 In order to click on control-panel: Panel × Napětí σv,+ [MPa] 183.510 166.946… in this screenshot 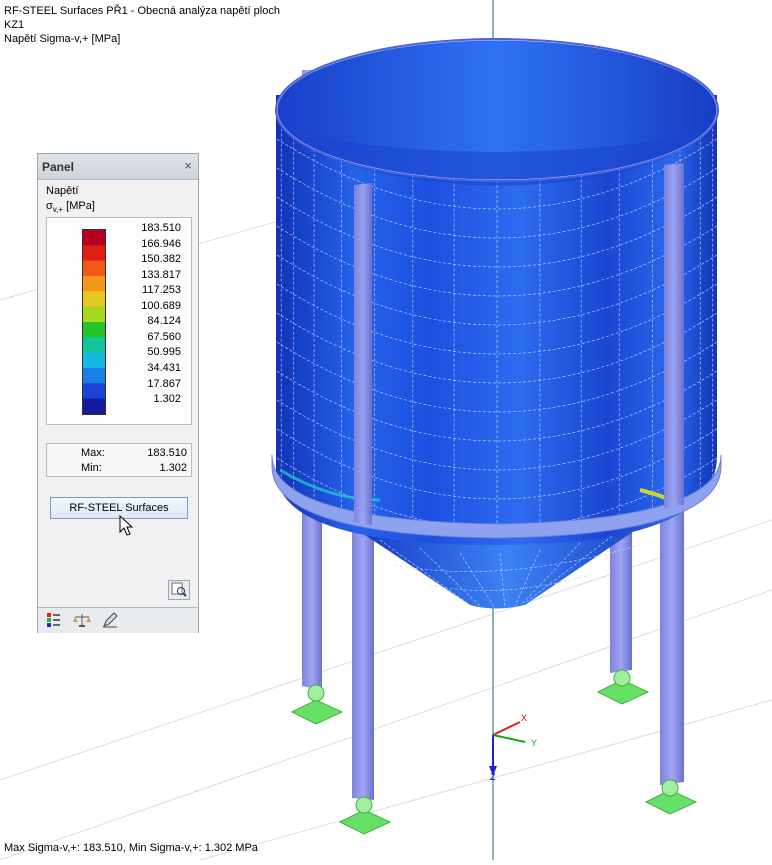, I will do `click(118, 393)`.